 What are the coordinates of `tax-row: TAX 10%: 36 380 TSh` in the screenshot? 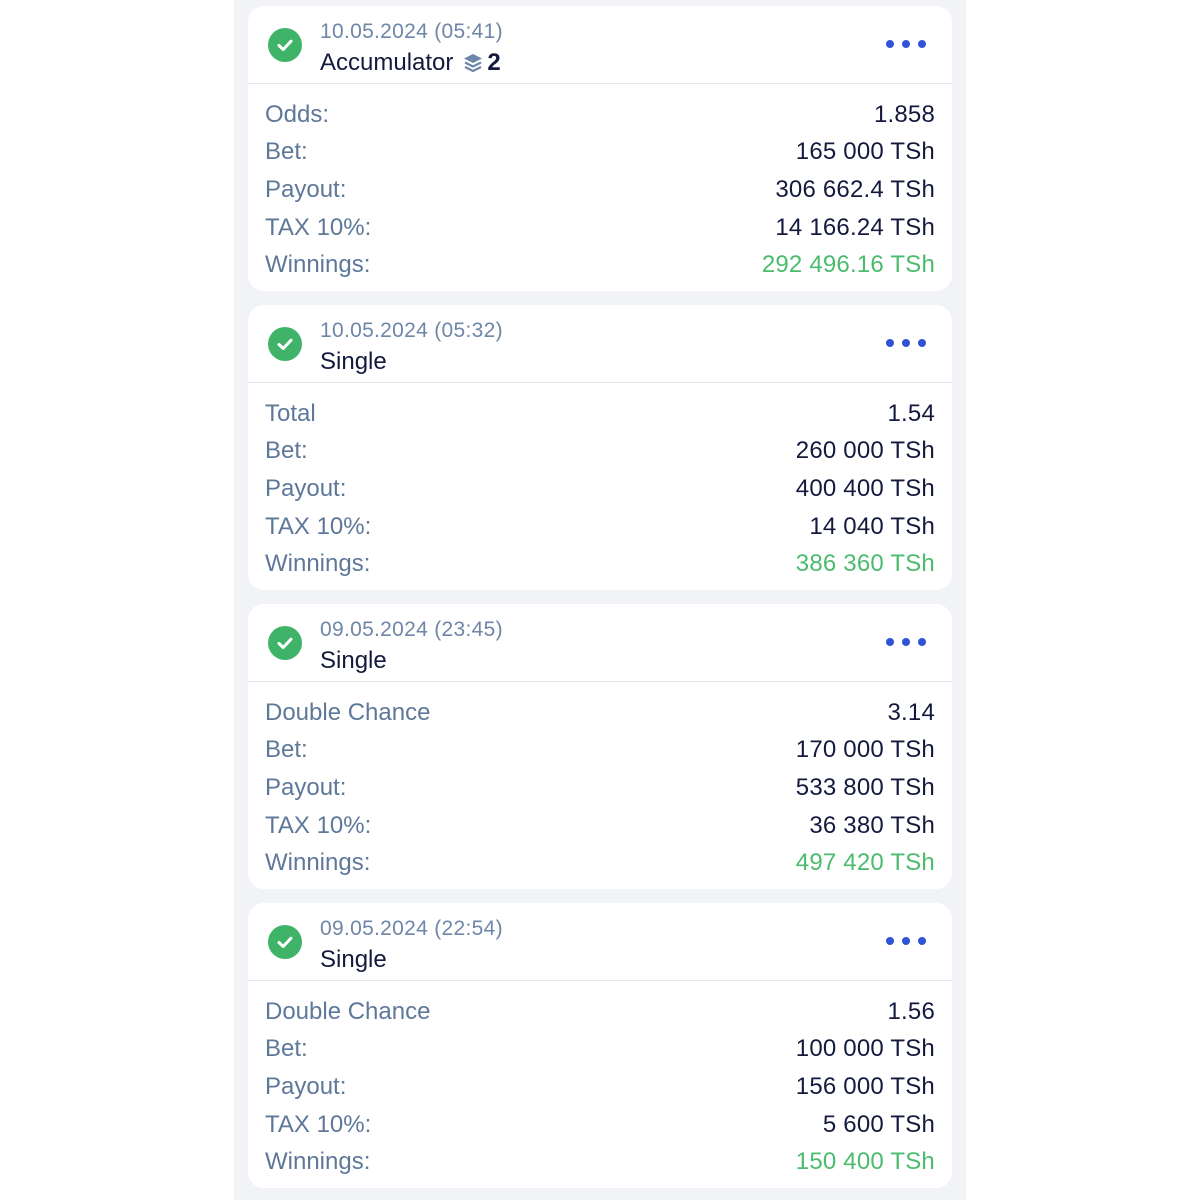 It's located at (600, 826).